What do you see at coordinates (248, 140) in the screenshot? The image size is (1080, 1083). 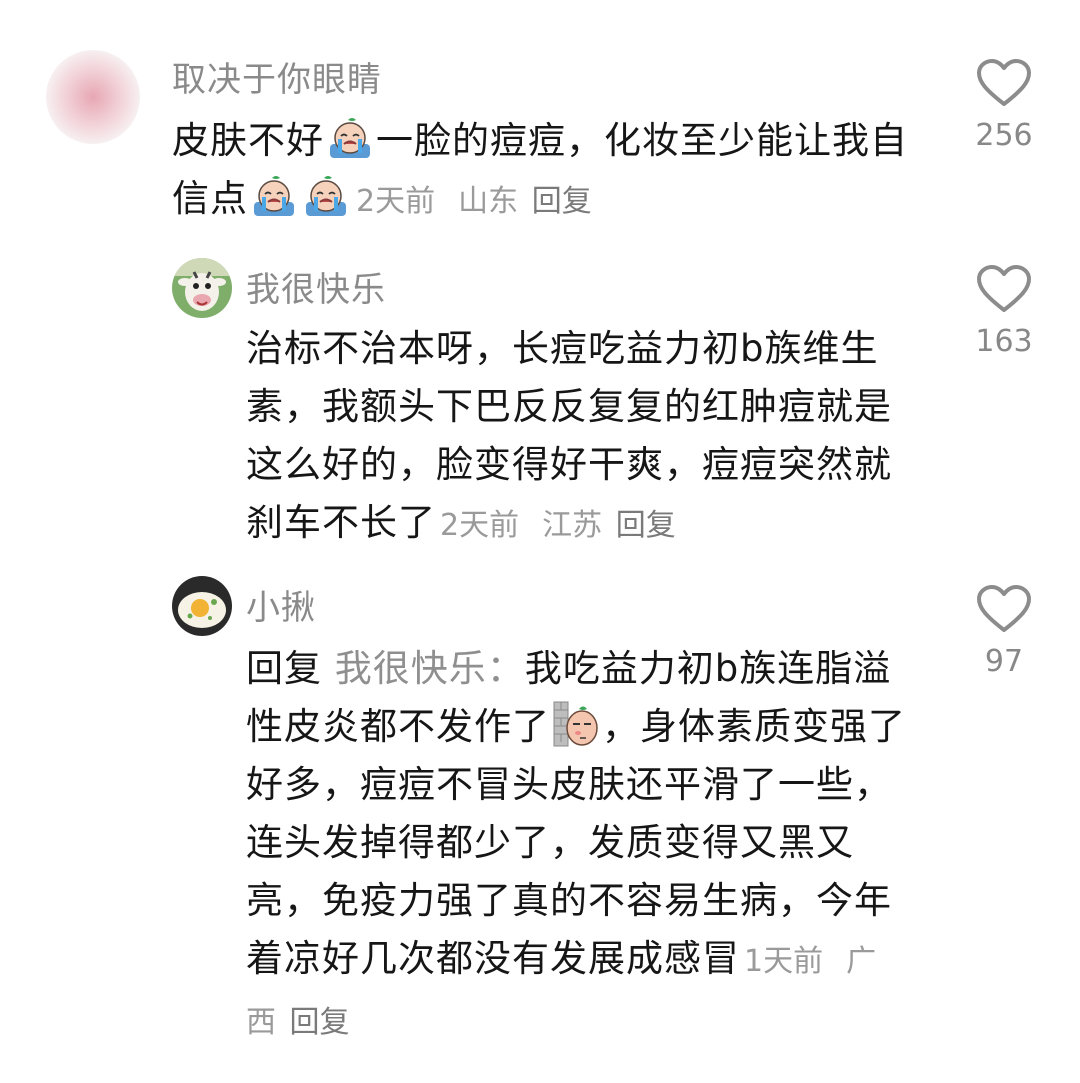 I see `comment-text-part: 皮肤不好` at bounding box center [248, 140].